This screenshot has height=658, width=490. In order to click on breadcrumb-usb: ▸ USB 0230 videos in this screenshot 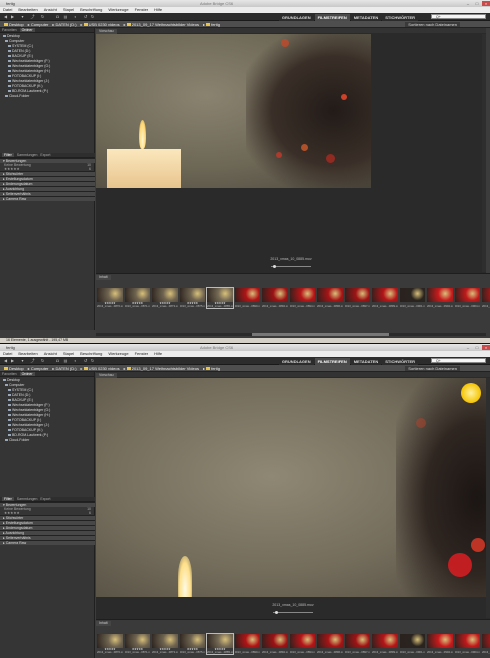, I will do `click(100, 368)`.